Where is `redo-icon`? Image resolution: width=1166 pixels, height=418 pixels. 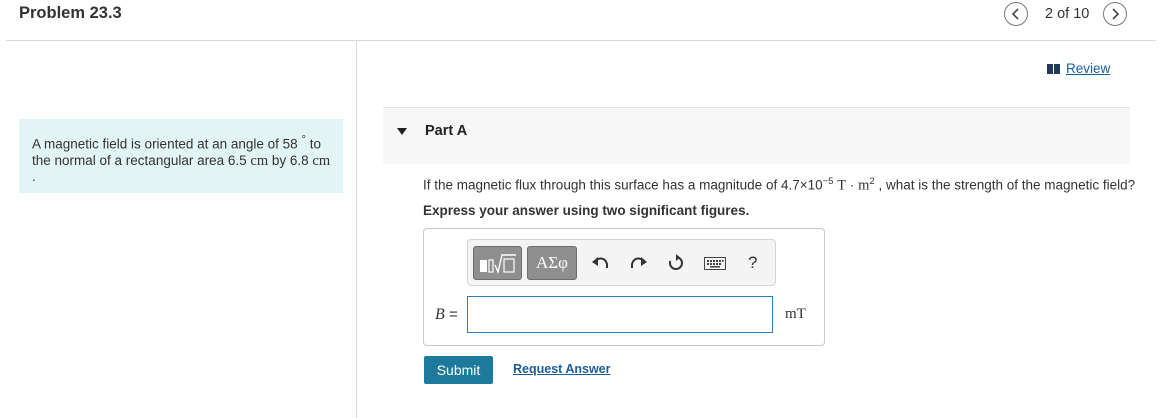
redo-icon is located at coordinates (639, 262).